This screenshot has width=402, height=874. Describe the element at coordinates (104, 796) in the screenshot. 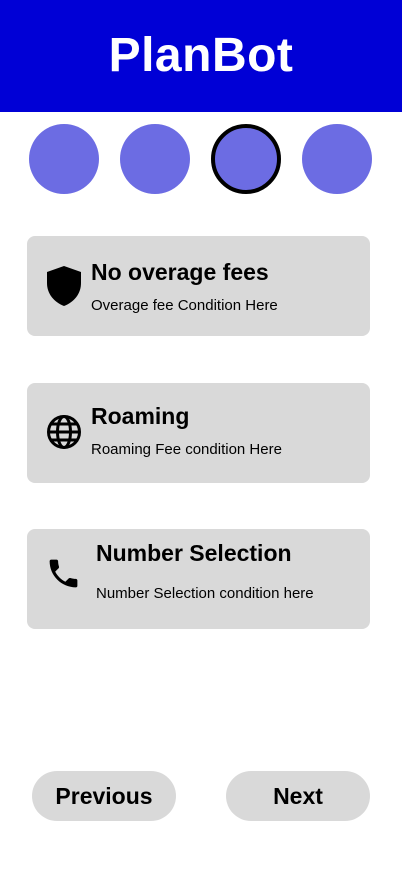

I see `previous-button: Previous` at that location.